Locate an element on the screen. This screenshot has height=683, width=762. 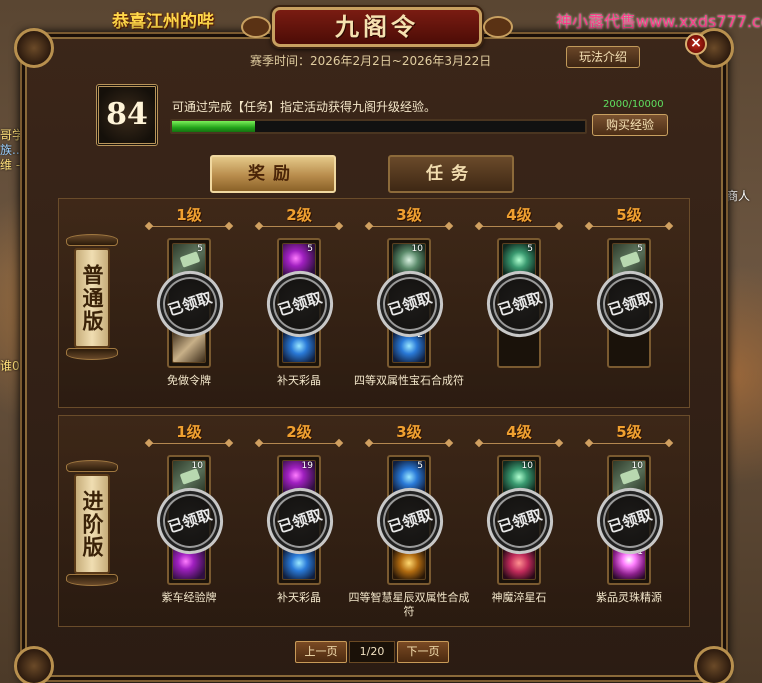
buy-exp-button: 购买经验 is located at coordinates (630, 125).